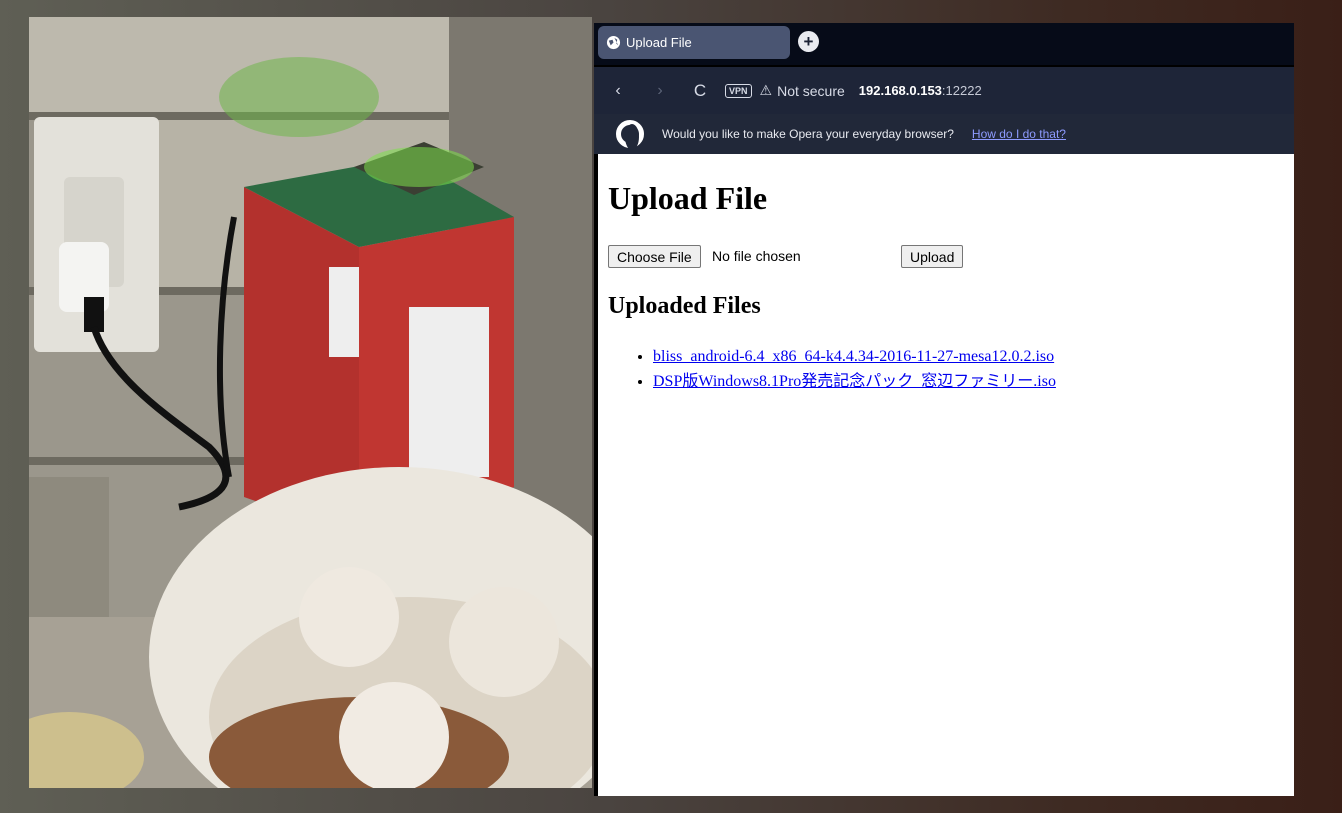  I want to click on opera-logo-icon, so click(630, 135).